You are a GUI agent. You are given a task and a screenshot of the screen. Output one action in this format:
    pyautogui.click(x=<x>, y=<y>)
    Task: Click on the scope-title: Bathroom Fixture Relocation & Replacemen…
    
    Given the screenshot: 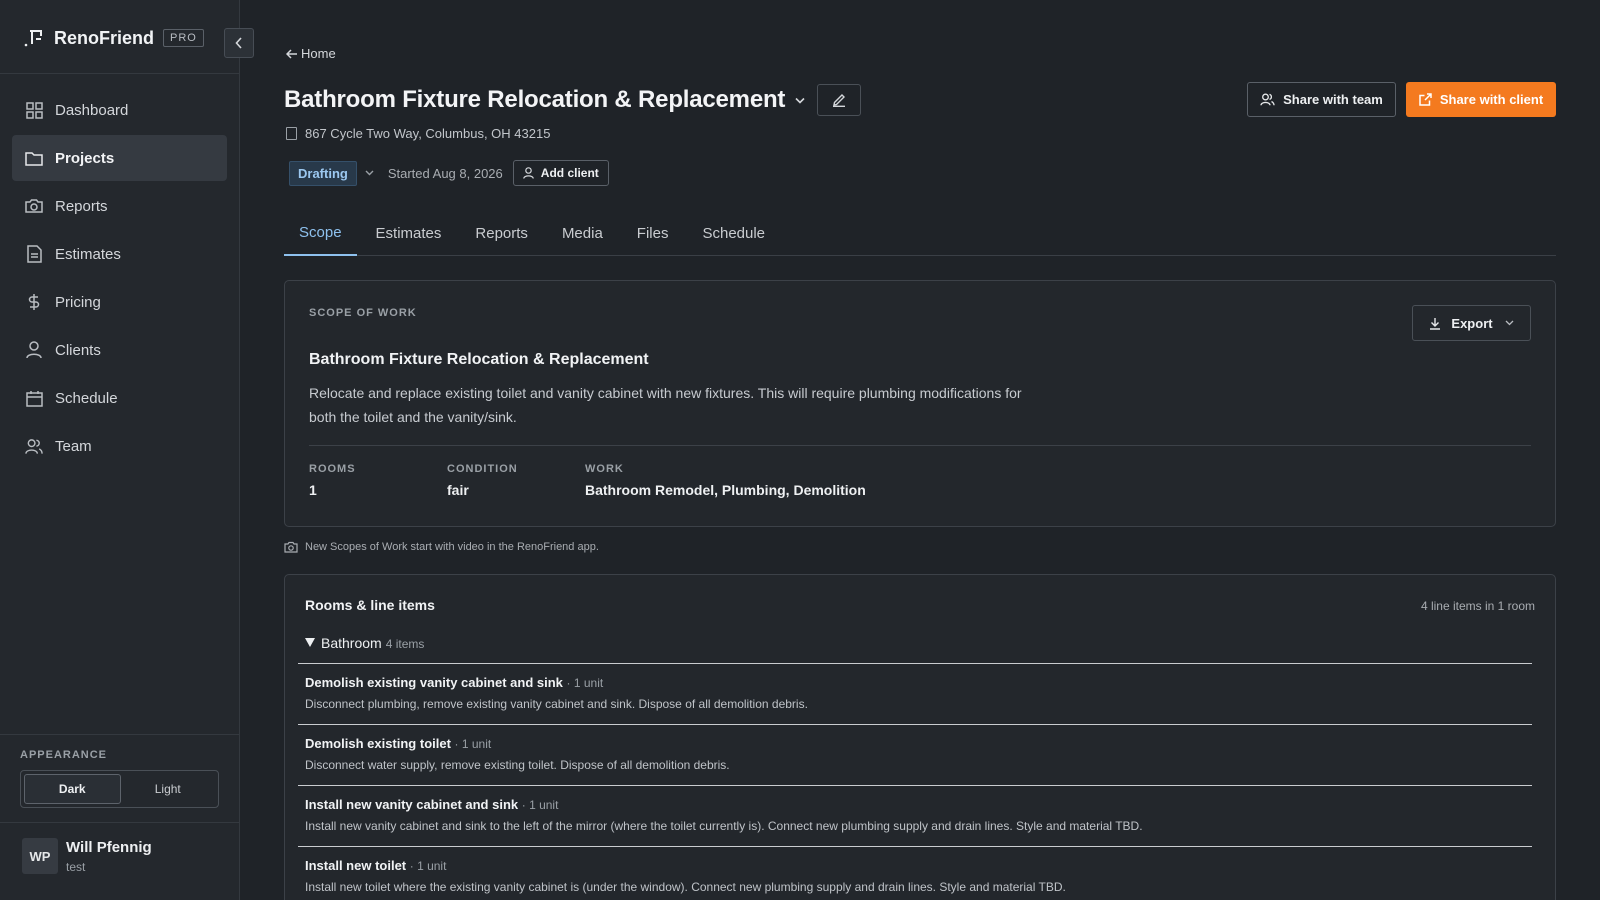 What is the action you would take?
    pyautogui.click(x=479, y=359)
    